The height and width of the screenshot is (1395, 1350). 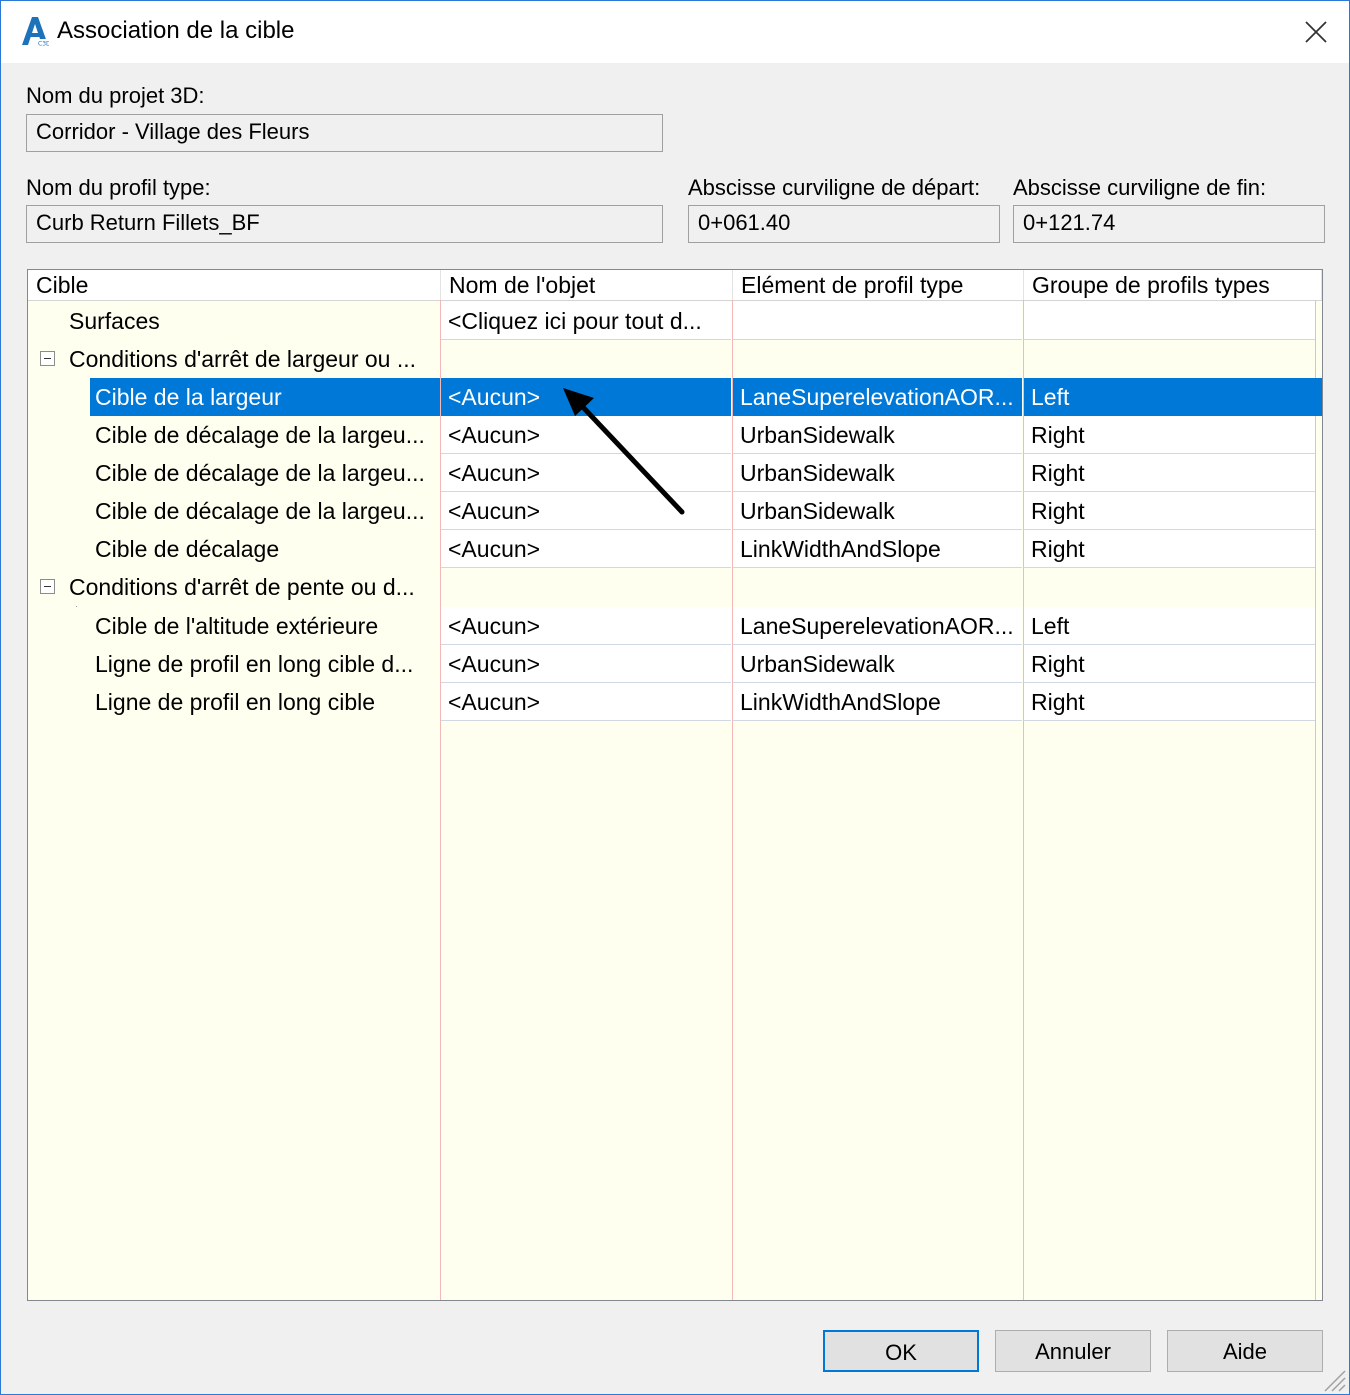 What do you see at coordinates (114, 321) in the screenshot?
I see `tree-item-label: Surfaces` at bounding box center [114, 321].